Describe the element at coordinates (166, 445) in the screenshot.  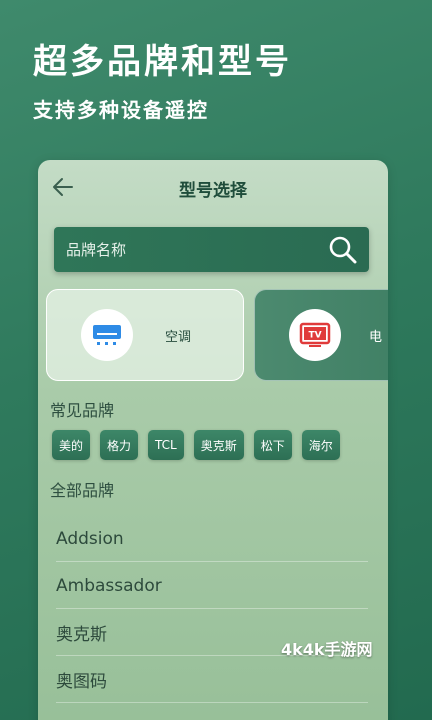
I see `brand-chip: TCL` at that location.